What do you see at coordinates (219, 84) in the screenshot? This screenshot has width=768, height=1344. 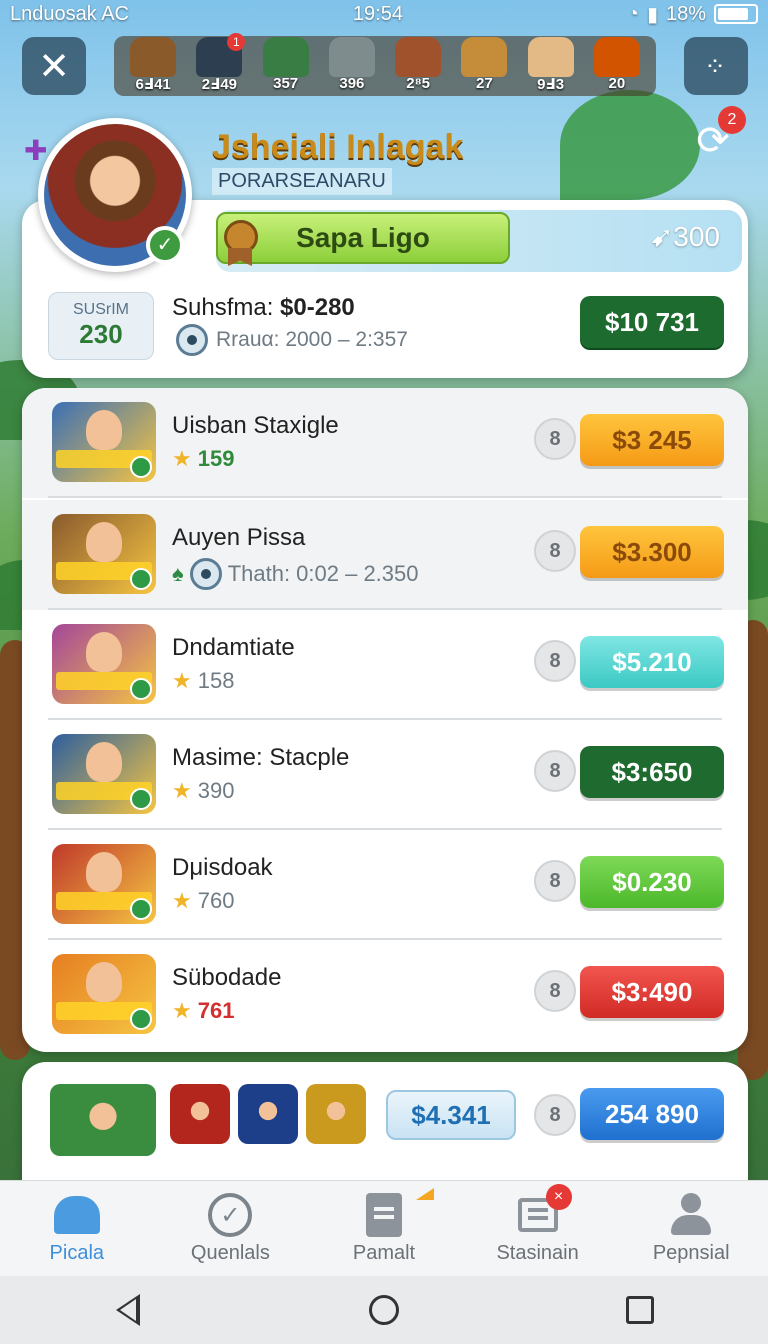 I see `character-score: 2Ⅎ49` at bounding box center [219, 84].